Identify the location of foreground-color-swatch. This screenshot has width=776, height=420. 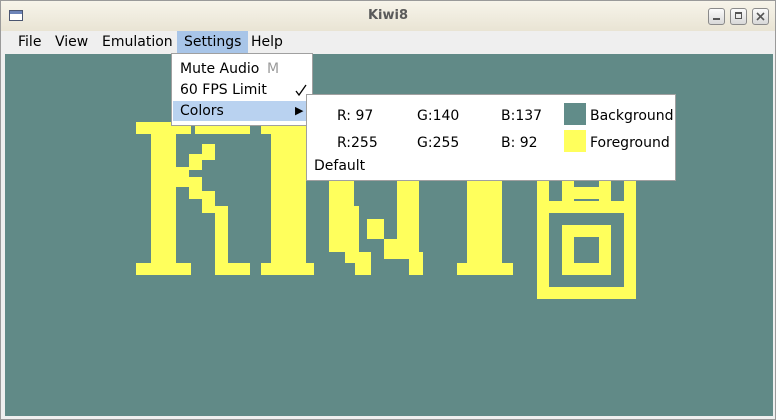
(575, 141).